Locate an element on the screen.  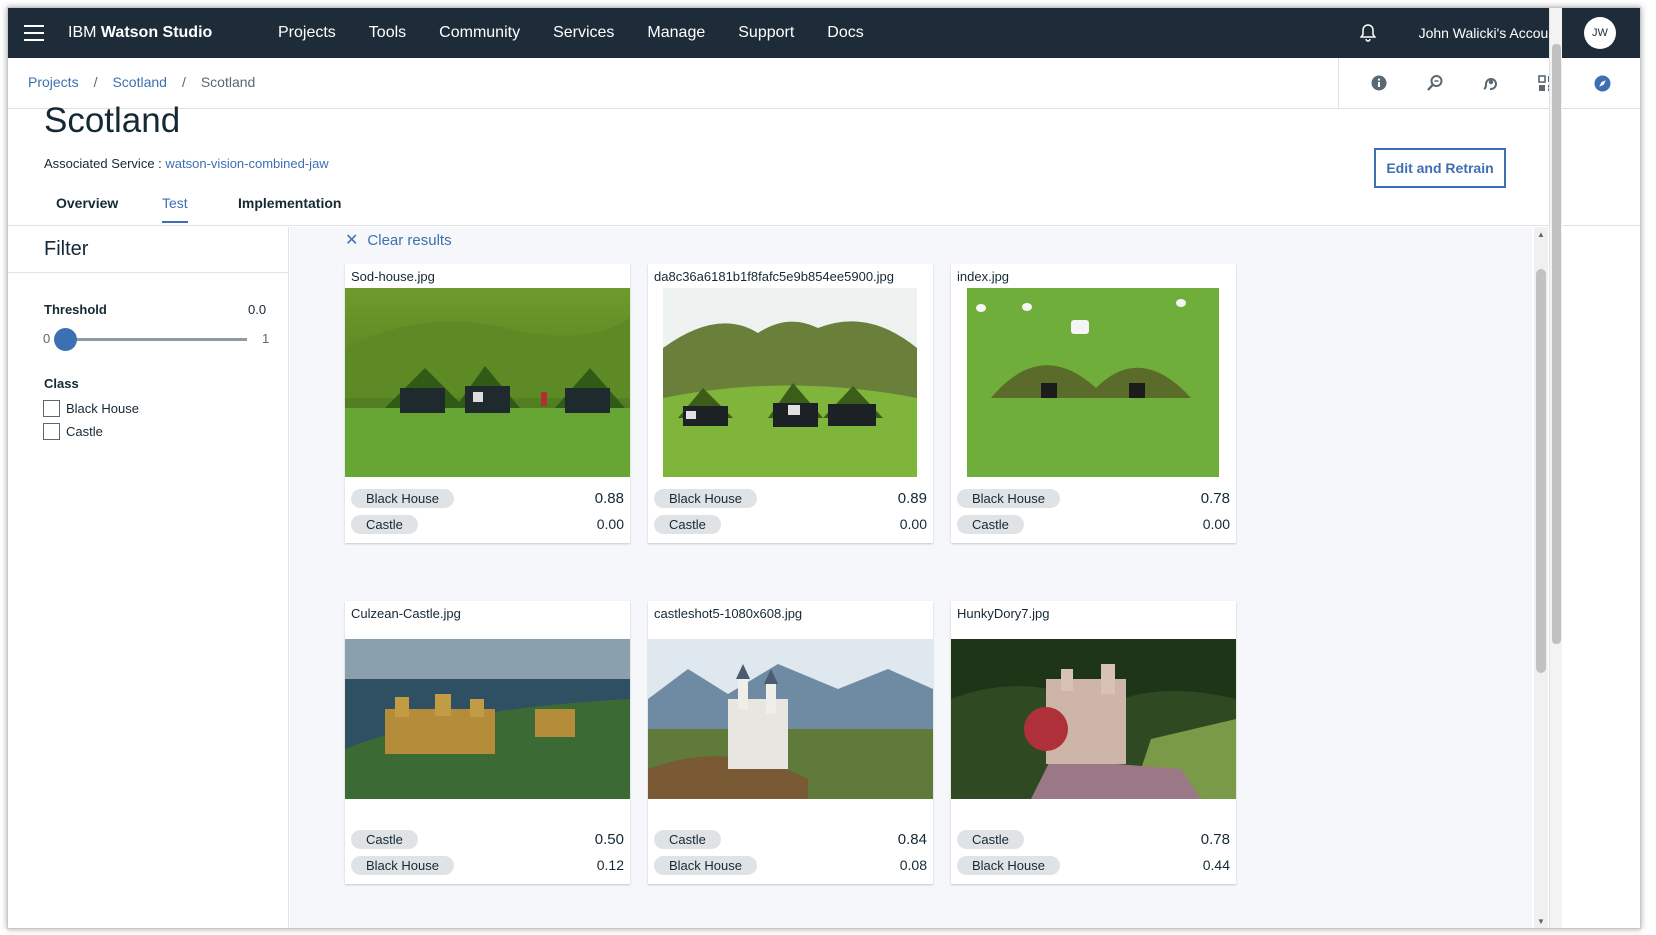
turf-houses-mountain-image is located at coordinates (790, 382).